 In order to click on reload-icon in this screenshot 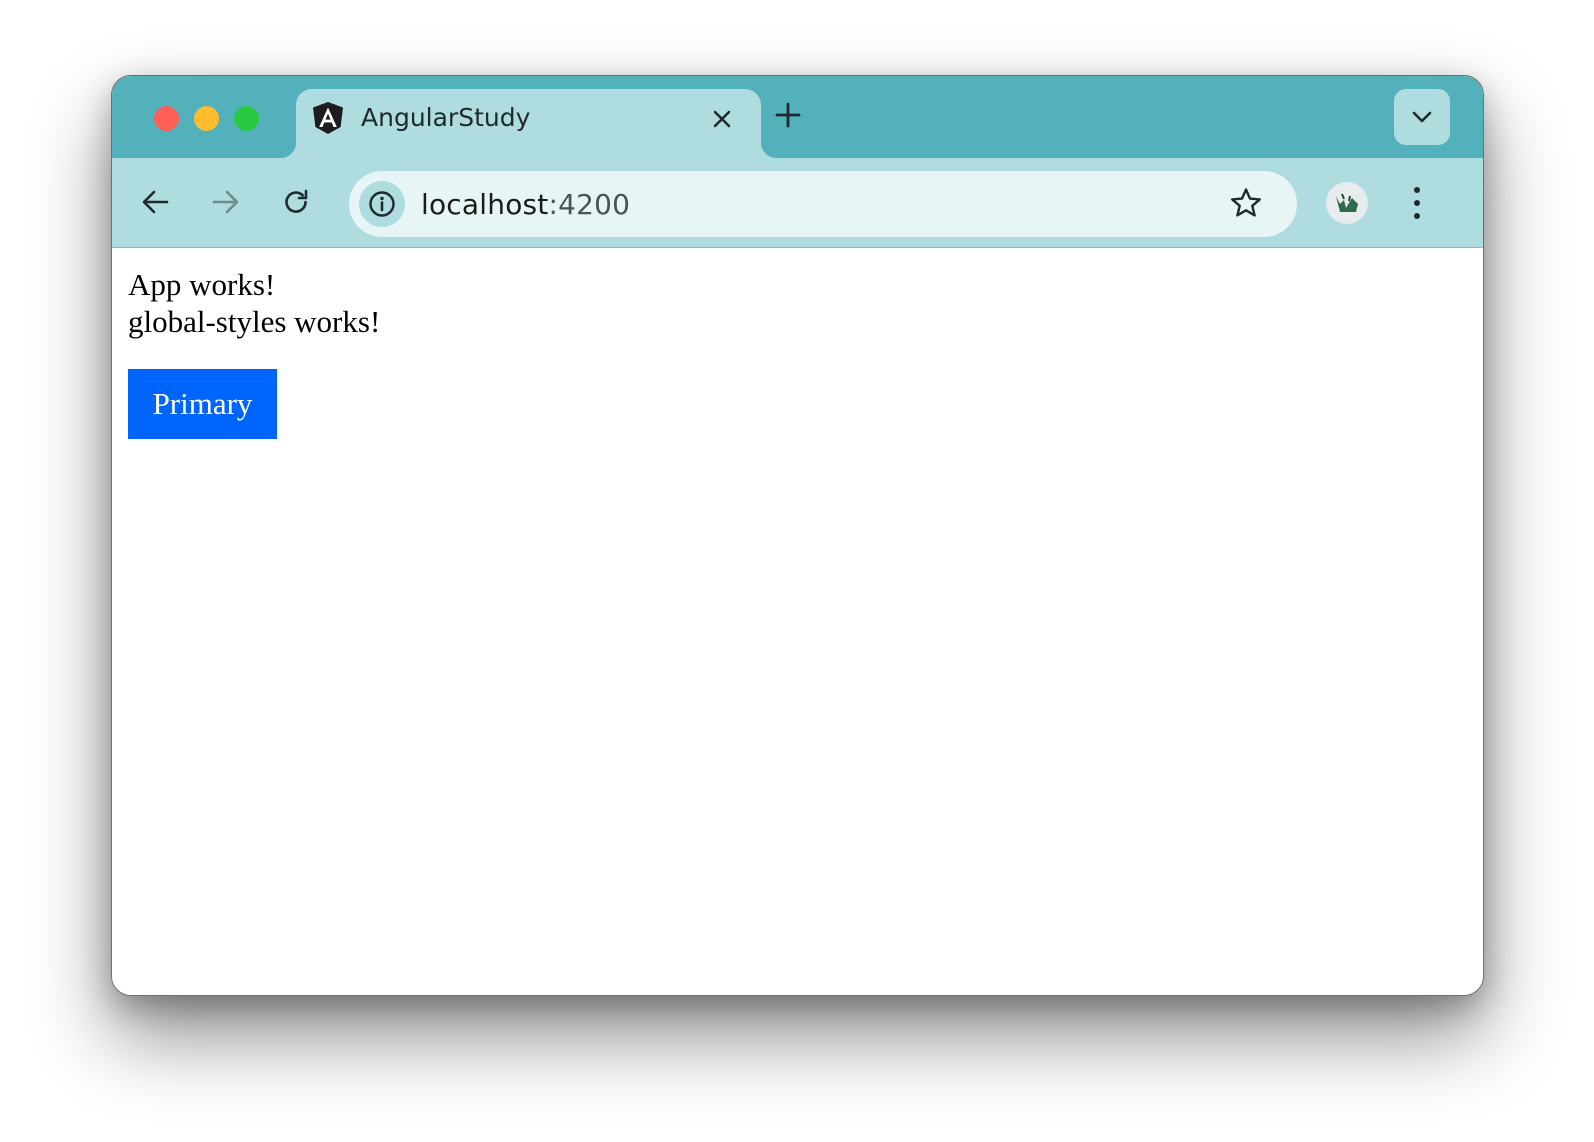, I will do `click(296, 202)`.